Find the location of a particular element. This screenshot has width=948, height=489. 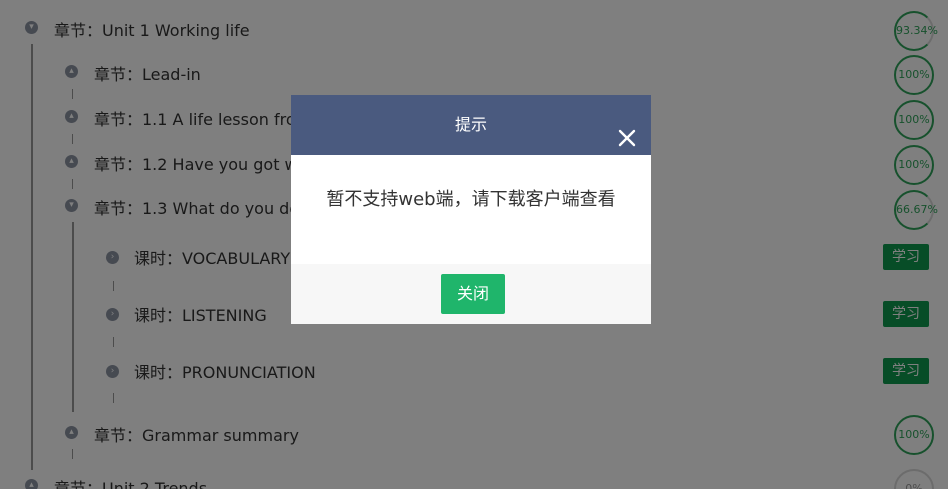

dialog-footer: 关闭 is located at coordinates (471, 294).